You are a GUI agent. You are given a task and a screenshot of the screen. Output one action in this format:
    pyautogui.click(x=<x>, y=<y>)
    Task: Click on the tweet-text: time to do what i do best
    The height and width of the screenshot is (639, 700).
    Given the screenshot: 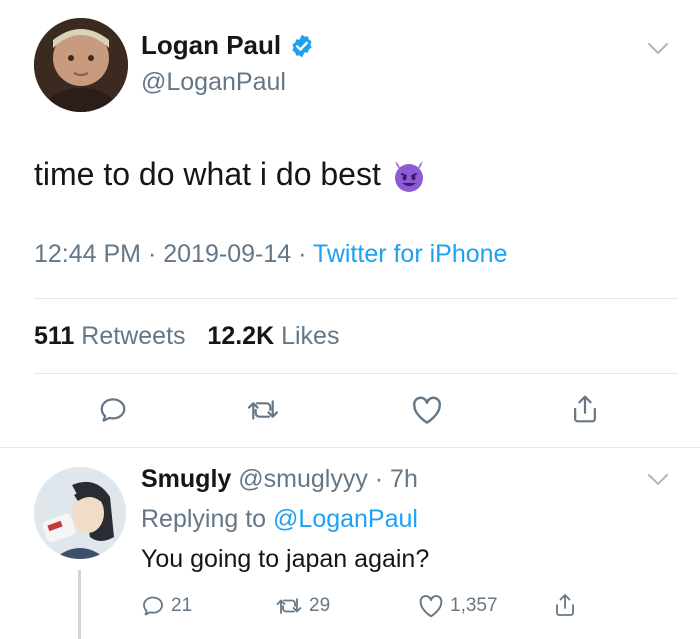 What is the action you would take?
    pyautogui.click(x=230, y=174)
    